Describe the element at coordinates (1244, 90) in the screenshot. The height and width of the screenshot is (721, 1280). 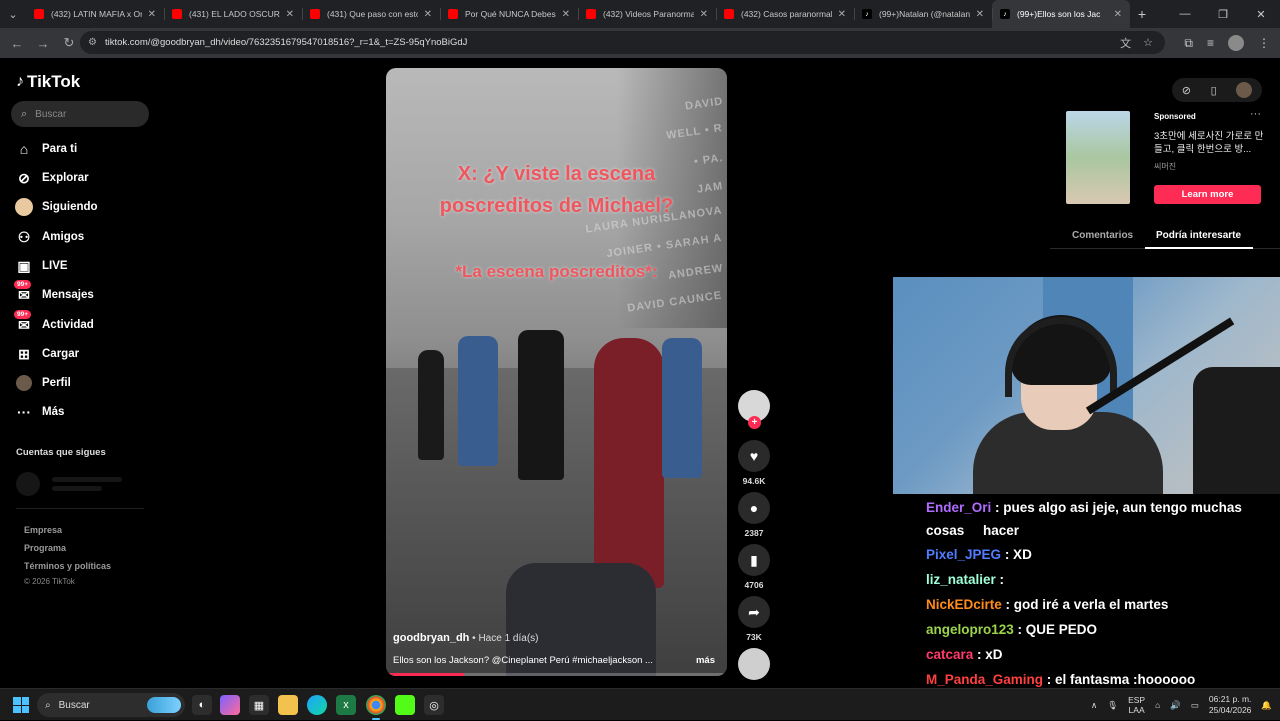
I see `user-avatar` at that location.